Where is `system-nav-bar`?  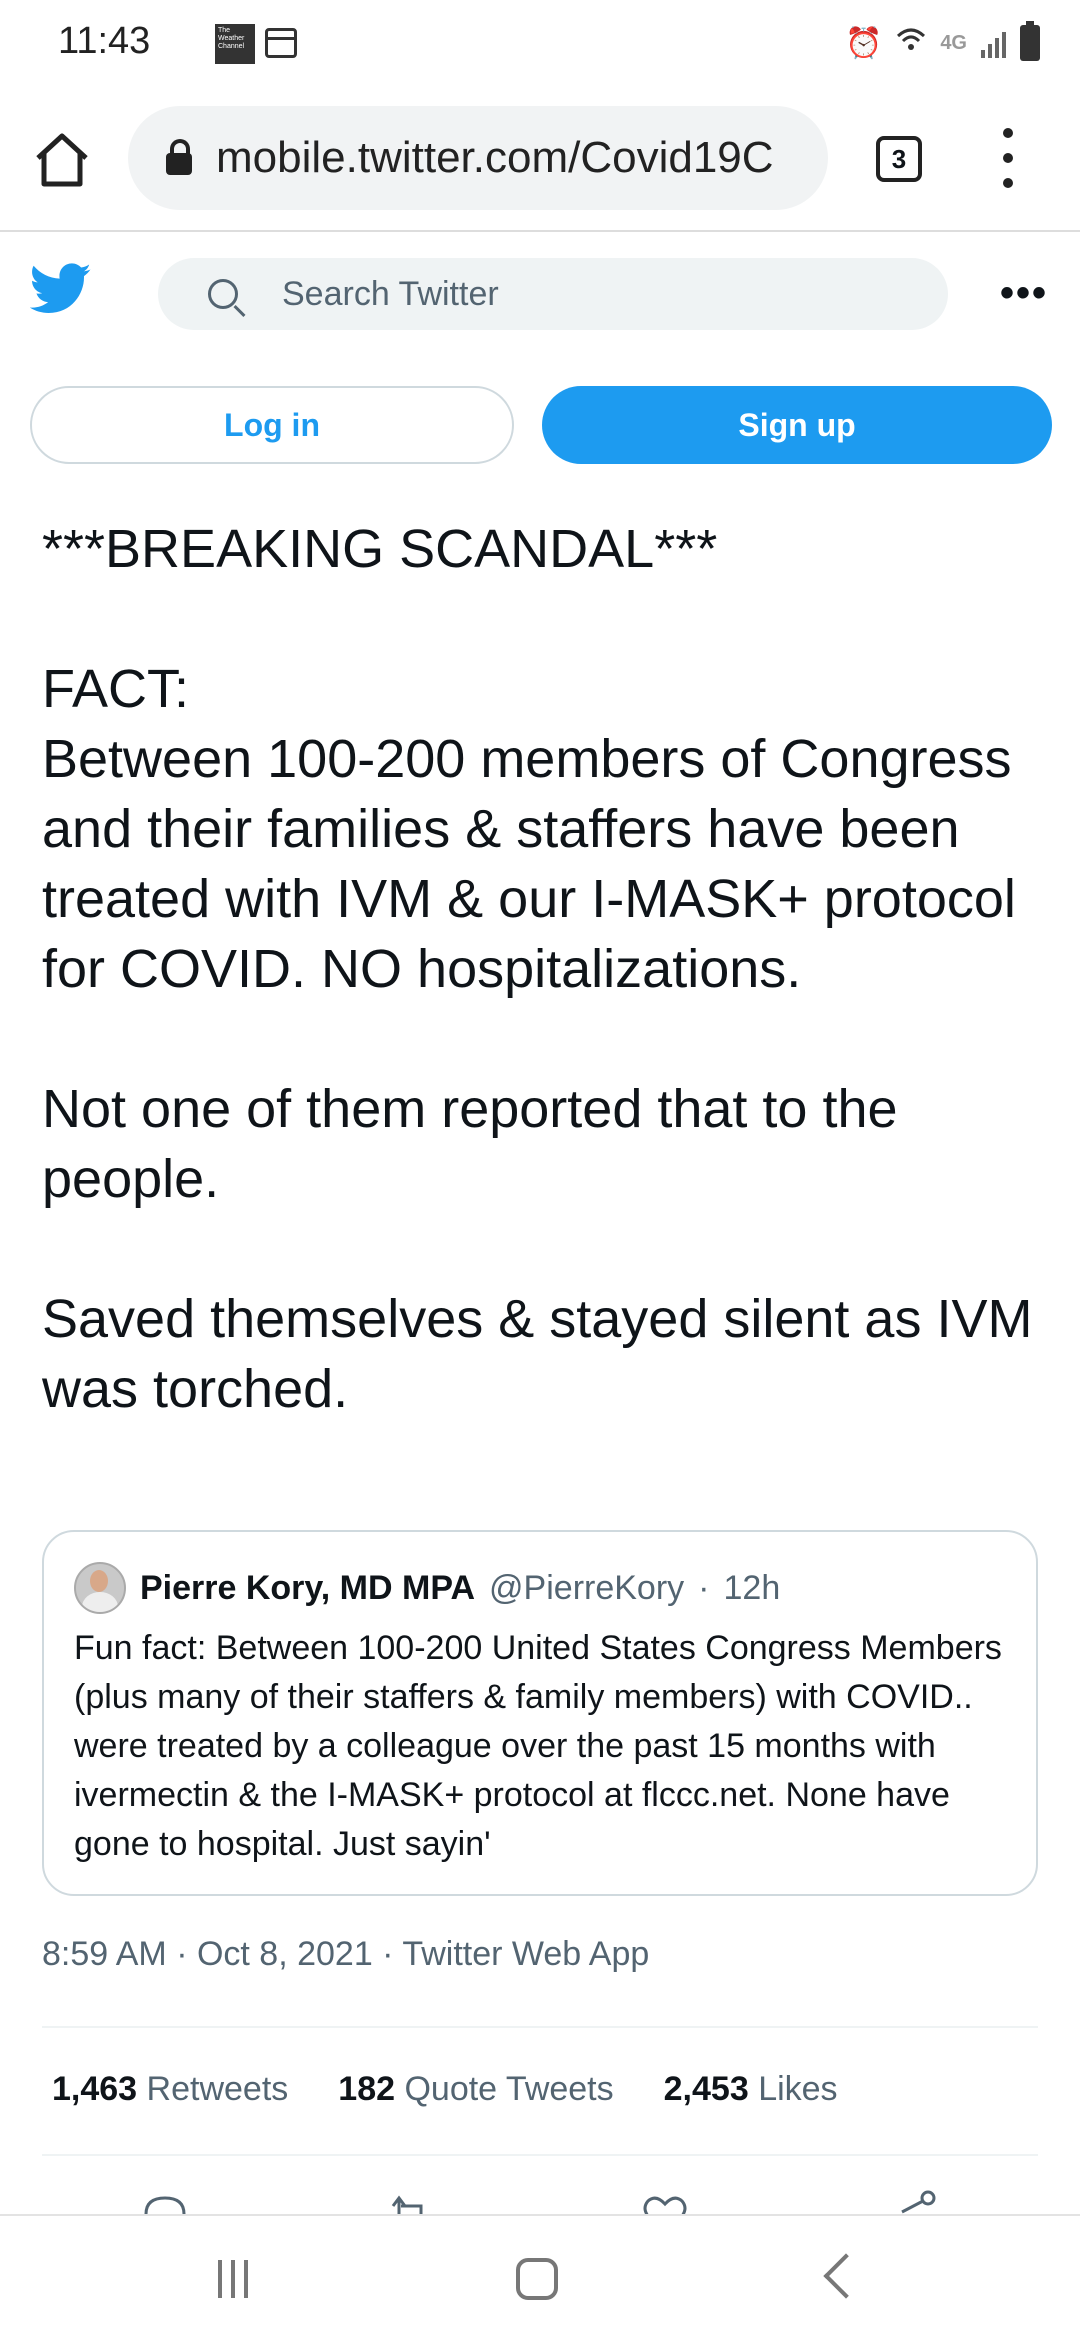 system-nav-bar is located at coordinates (540, 2278).